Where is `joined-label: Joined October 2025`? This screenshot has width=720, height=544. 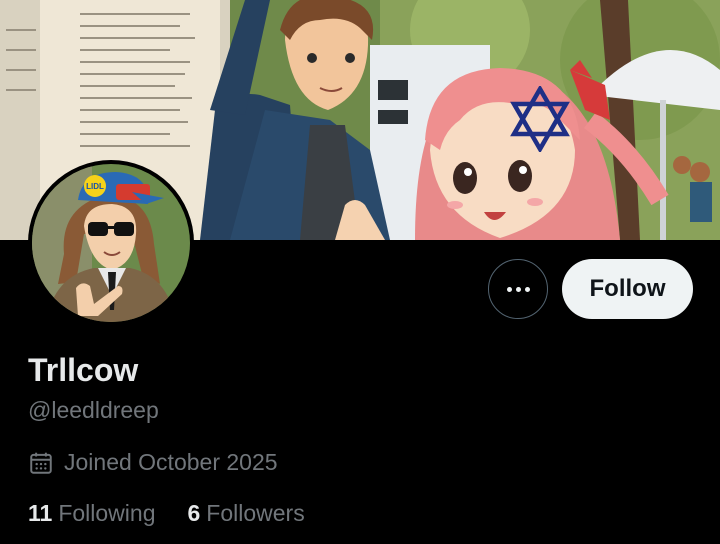
joined-label: Joined October 2025 is located at coordinates (171, 462).